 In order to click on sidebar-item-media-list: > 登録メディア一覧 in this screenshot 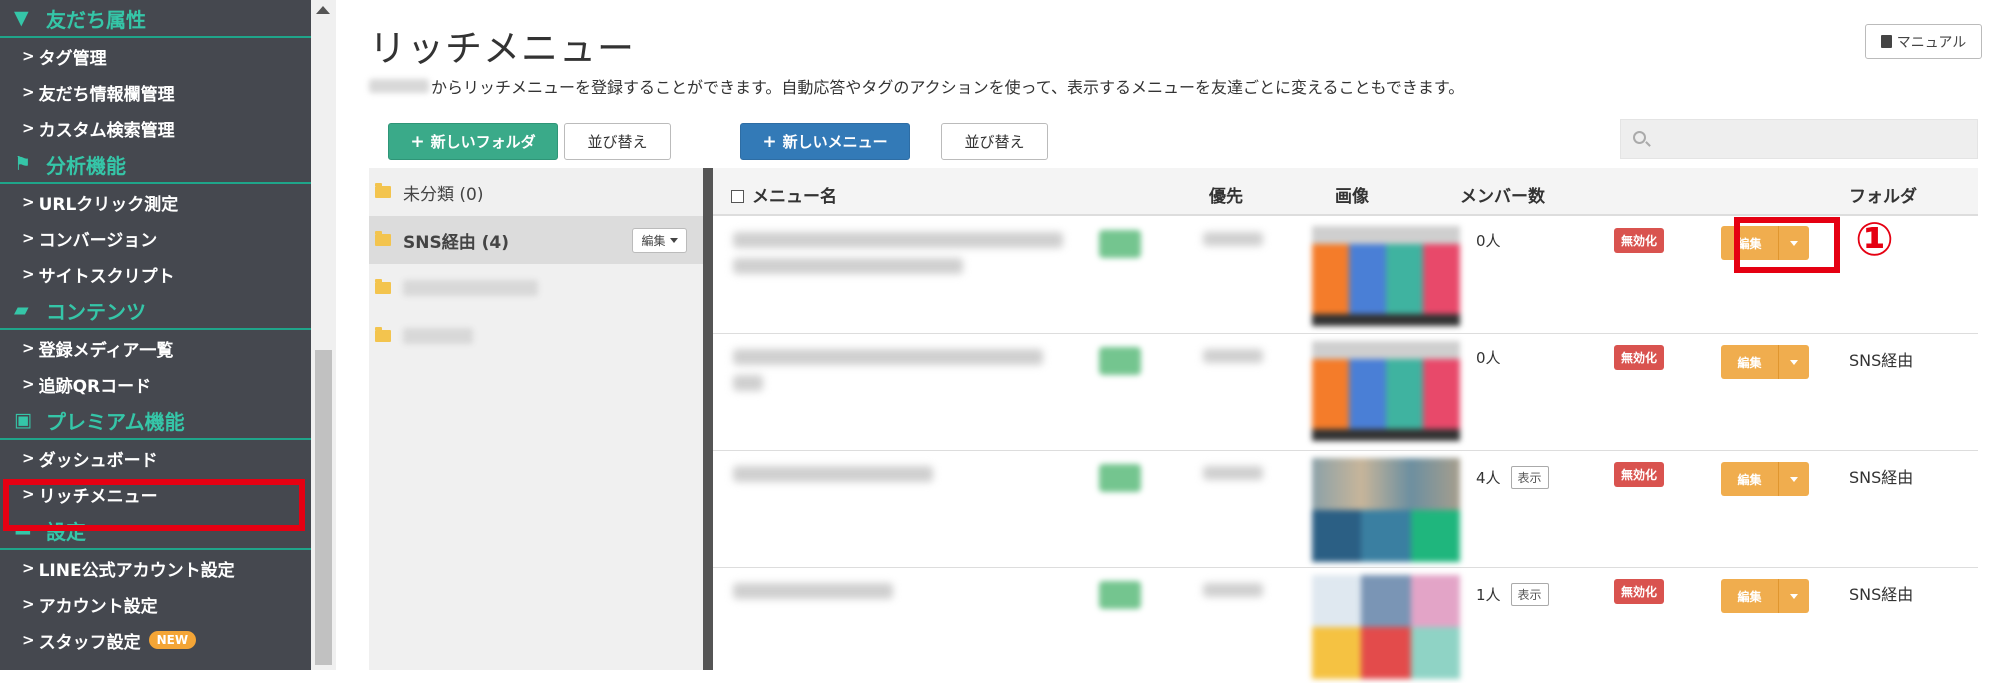, I will do `click(155, 348)`.